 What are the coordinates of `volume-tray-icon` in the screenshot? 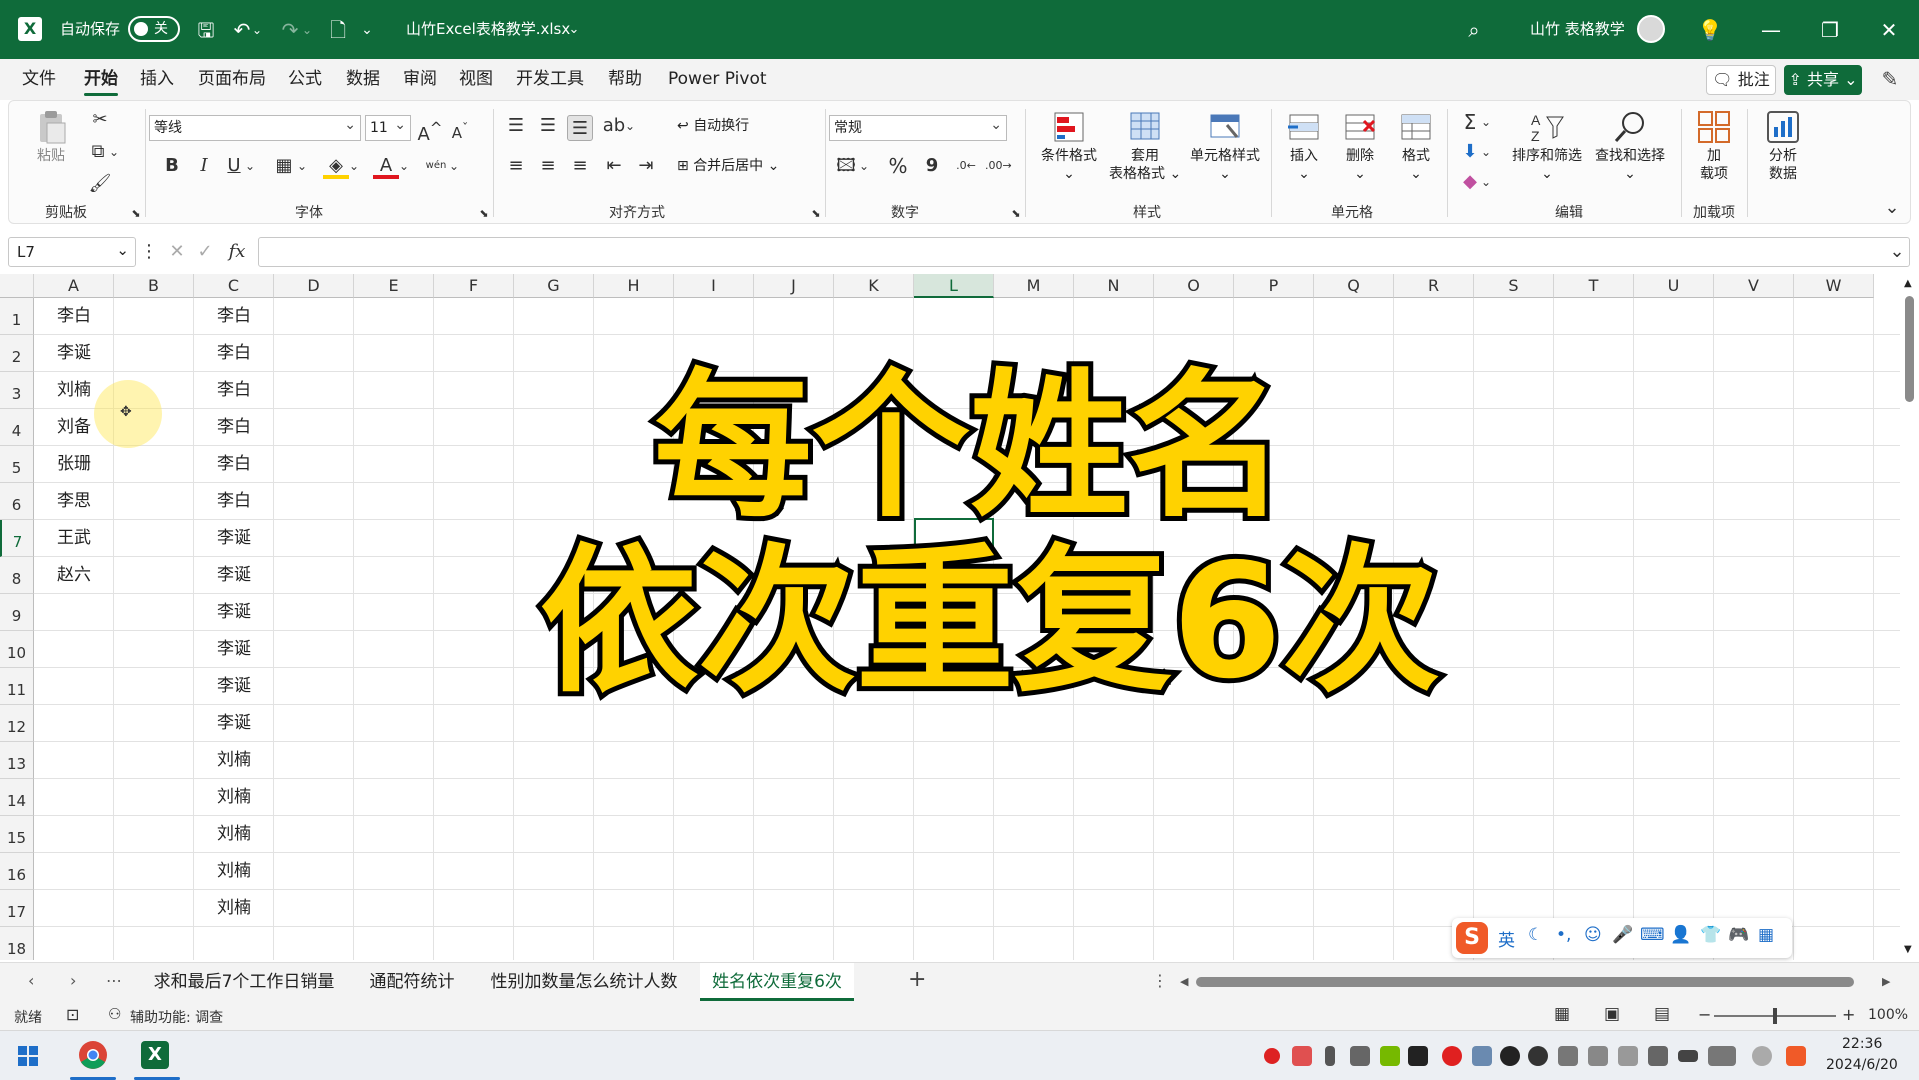 It's located at (1360, 1056).